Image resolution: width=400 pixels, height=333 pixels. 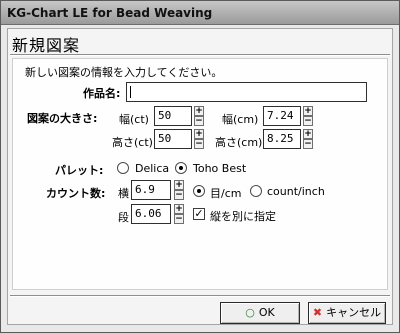 What do you see at coordinates (200, 296) in the screenshot?
I see `footer-divider` at bounding box center [200, 296].